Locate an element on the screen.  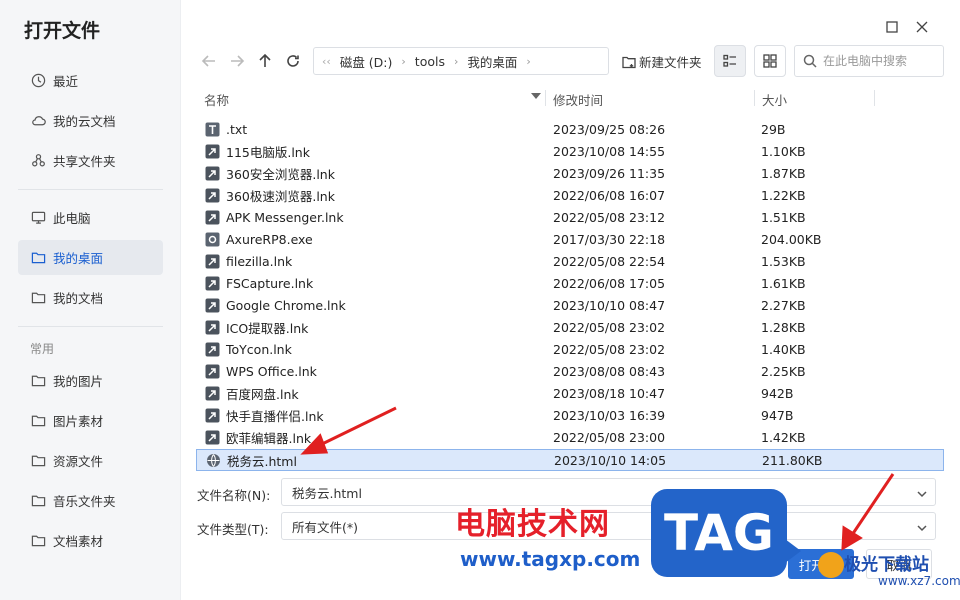
file-size: 1.40KB is located at coordinates (783, 349).